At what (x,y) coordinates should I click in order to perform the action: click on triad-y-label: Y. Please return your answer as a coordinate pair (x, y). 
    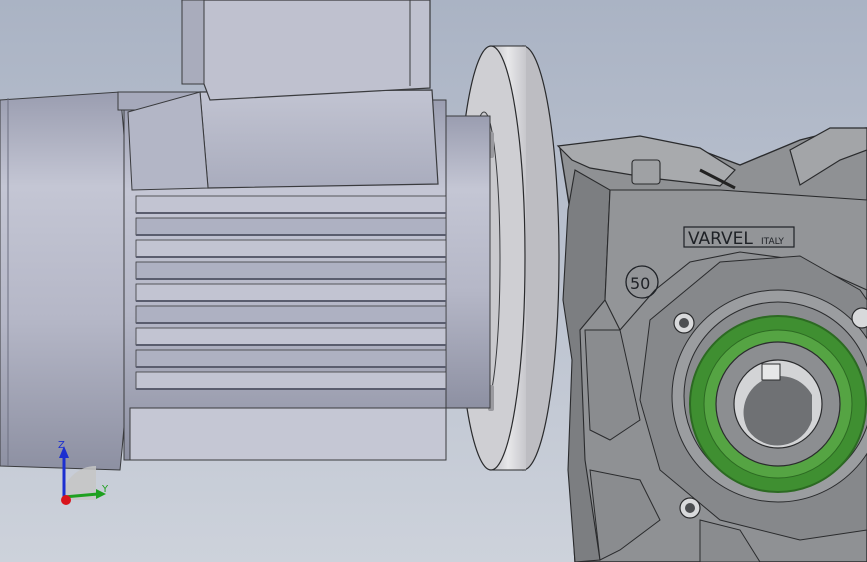
    Looking at the image, I should click on (105, 489).